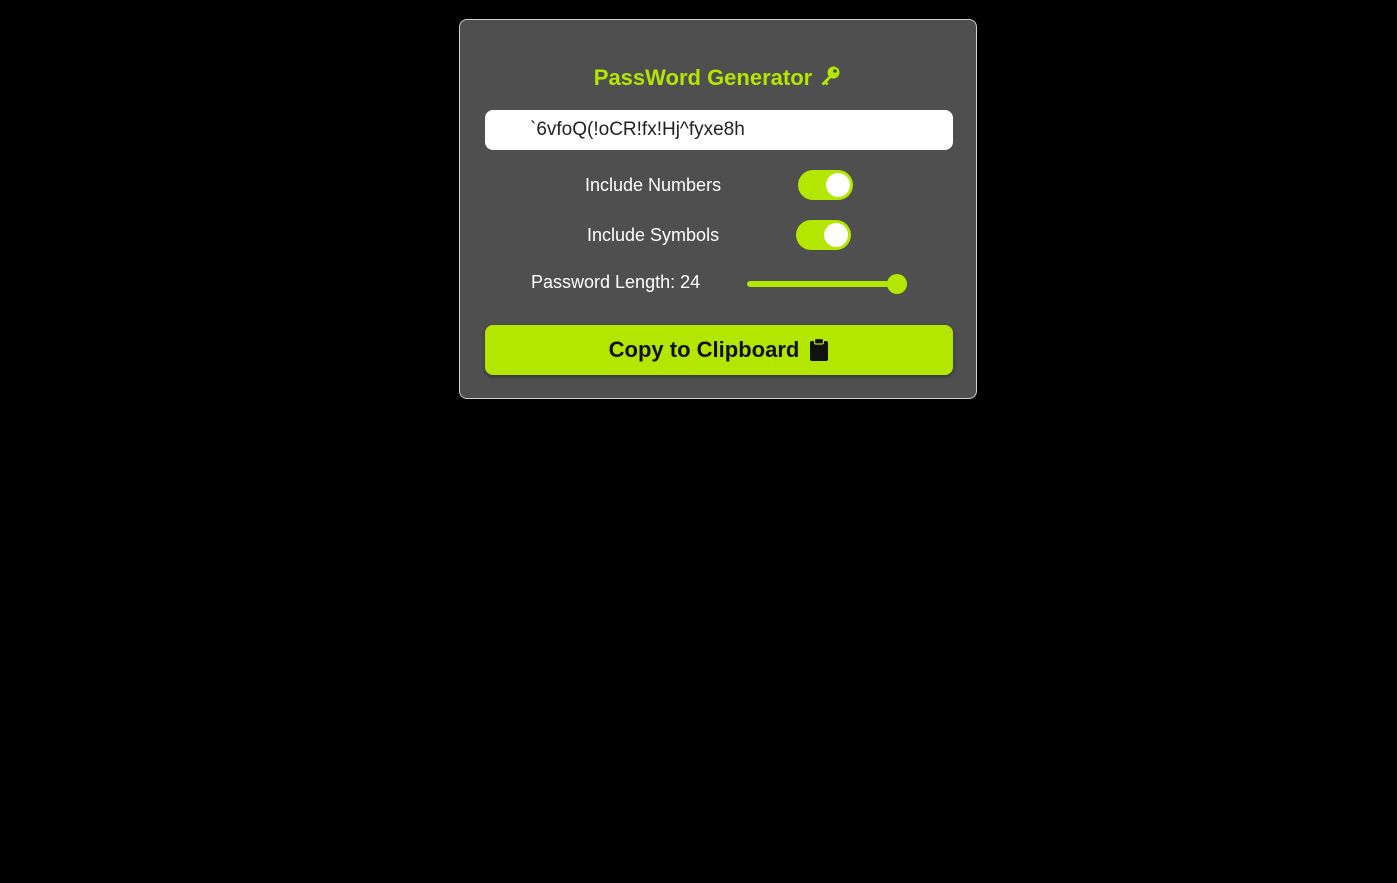 This screenshot has height=883, width=1397. What do you see at coordinates (703, 77) in the screenshot?
I see `title-text: PassWord Generator` at bounding box center [703, 77].